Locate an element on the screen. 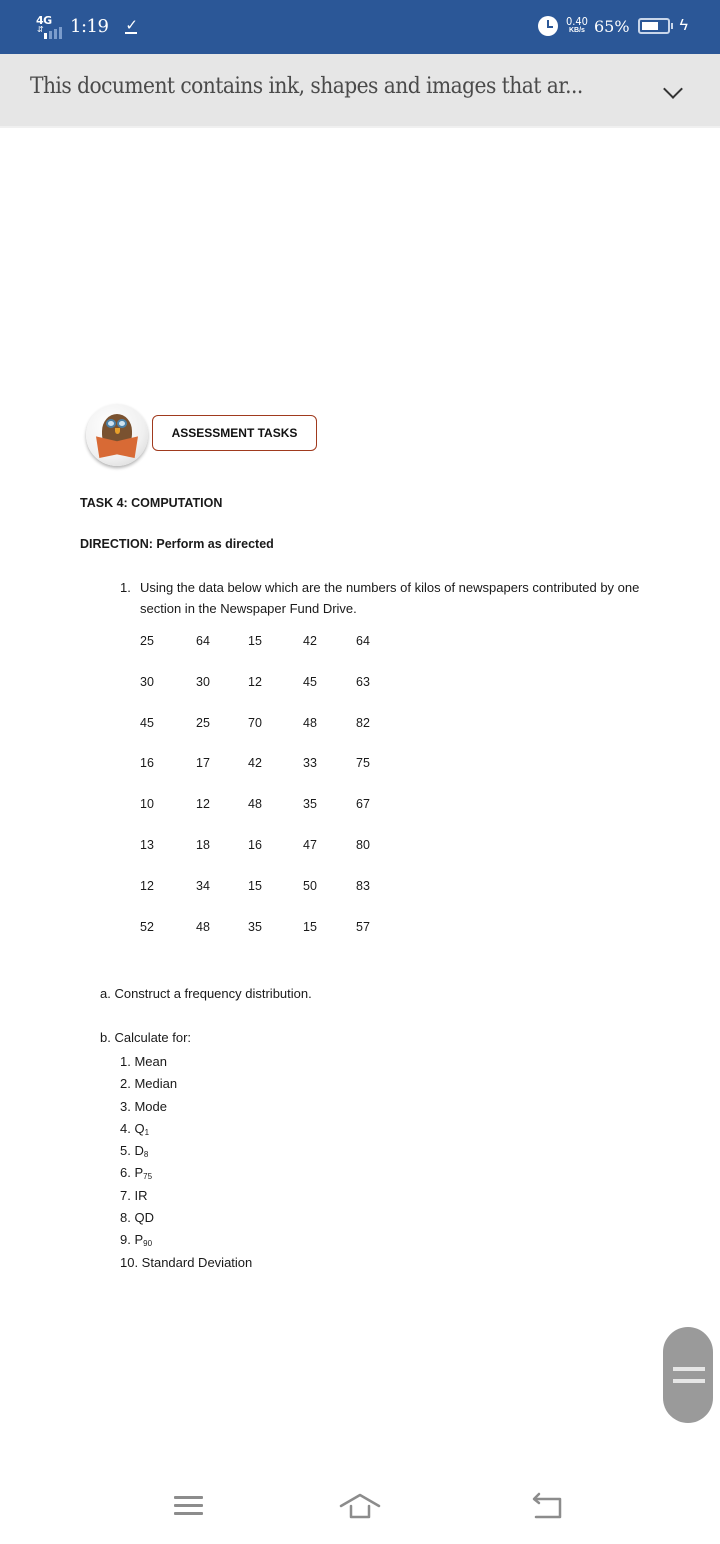 This screenshot has height=1544, width=720. data-row: 12 34 15 50 83 is located at coordinates (260, 888).